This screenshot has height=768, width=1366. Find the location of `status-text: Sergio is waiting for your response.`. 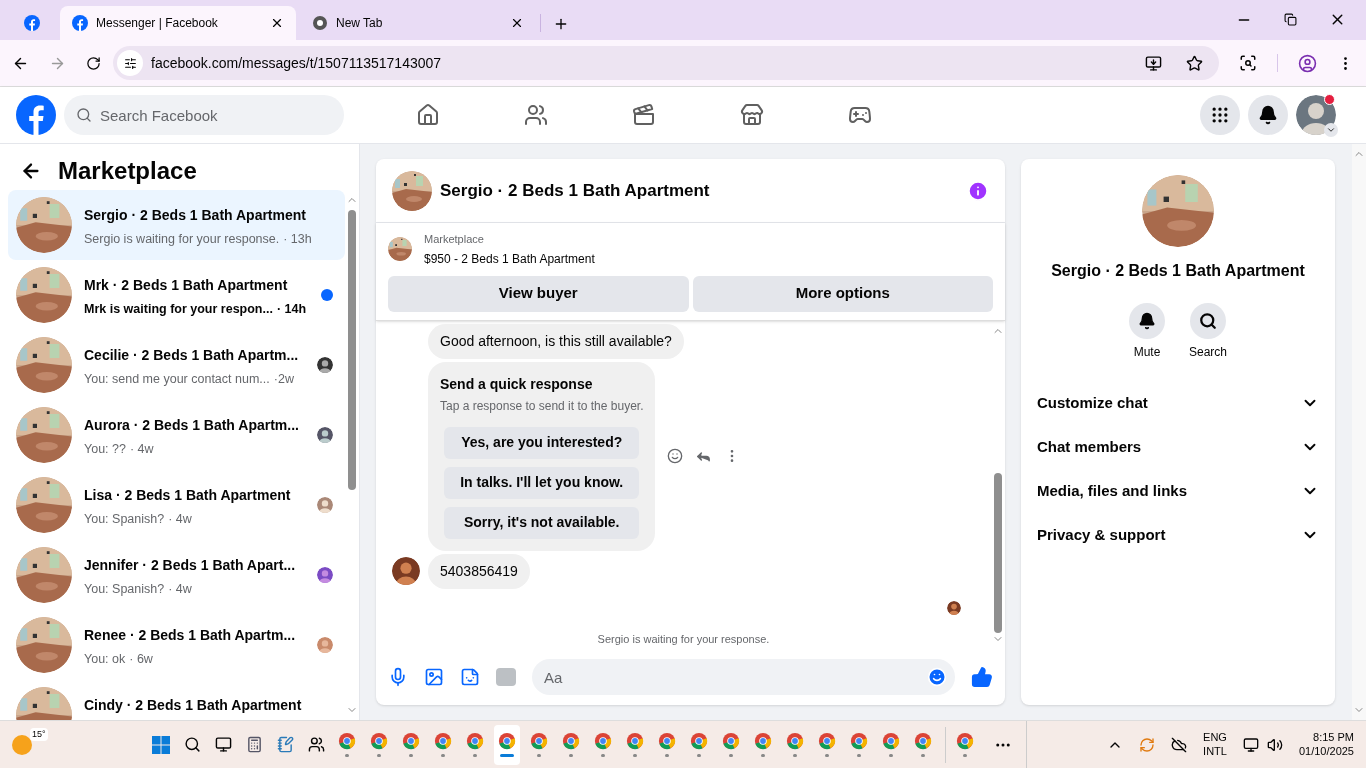

status-text: Sergio is waiting for your response. is located at coordinates (683, 639).